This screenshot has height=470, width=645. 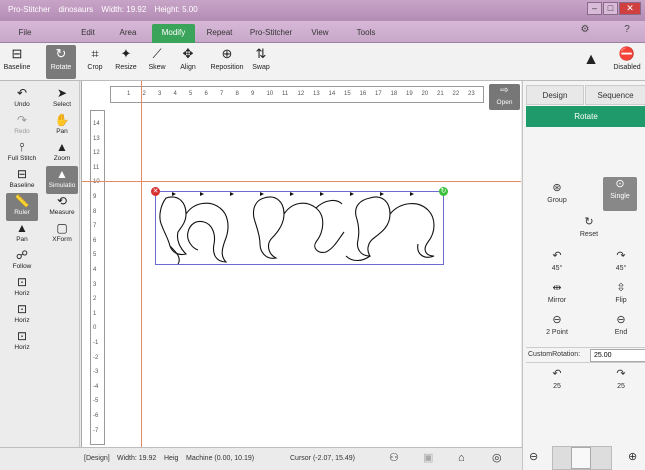 I want to click on vruler-tick: 13, so click(x=96, y=138).